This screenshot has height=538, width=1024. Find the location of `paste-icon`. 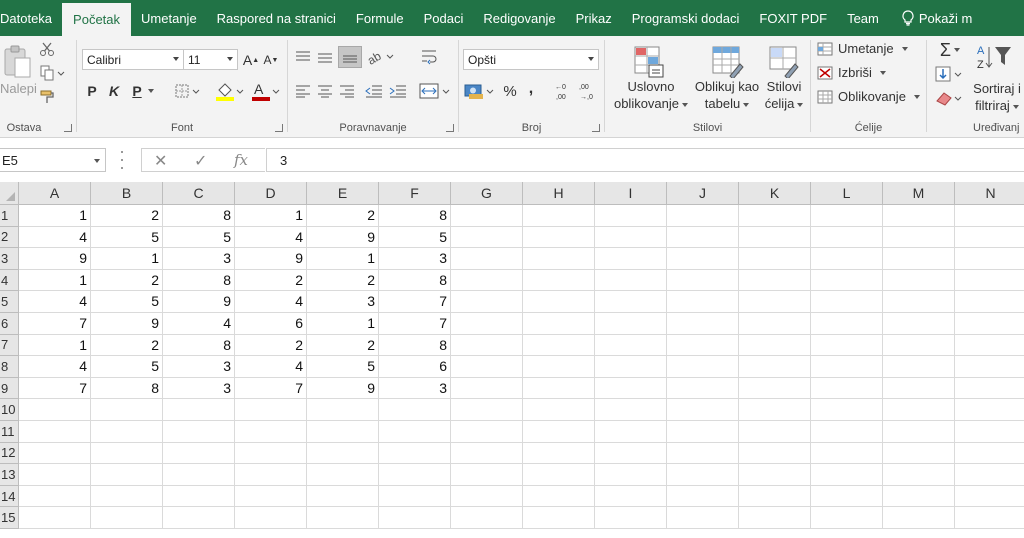

paste-icon is located at coordinates (17, 62).